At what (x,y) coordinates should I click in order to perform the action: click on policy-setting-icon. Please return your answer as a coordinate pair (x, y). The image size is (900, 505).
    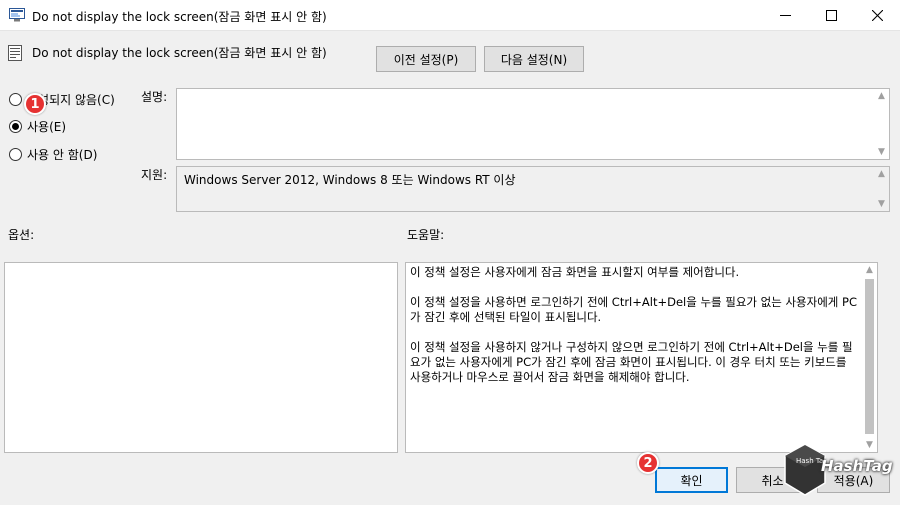
    Looking at the image, I should click on (15, 53).